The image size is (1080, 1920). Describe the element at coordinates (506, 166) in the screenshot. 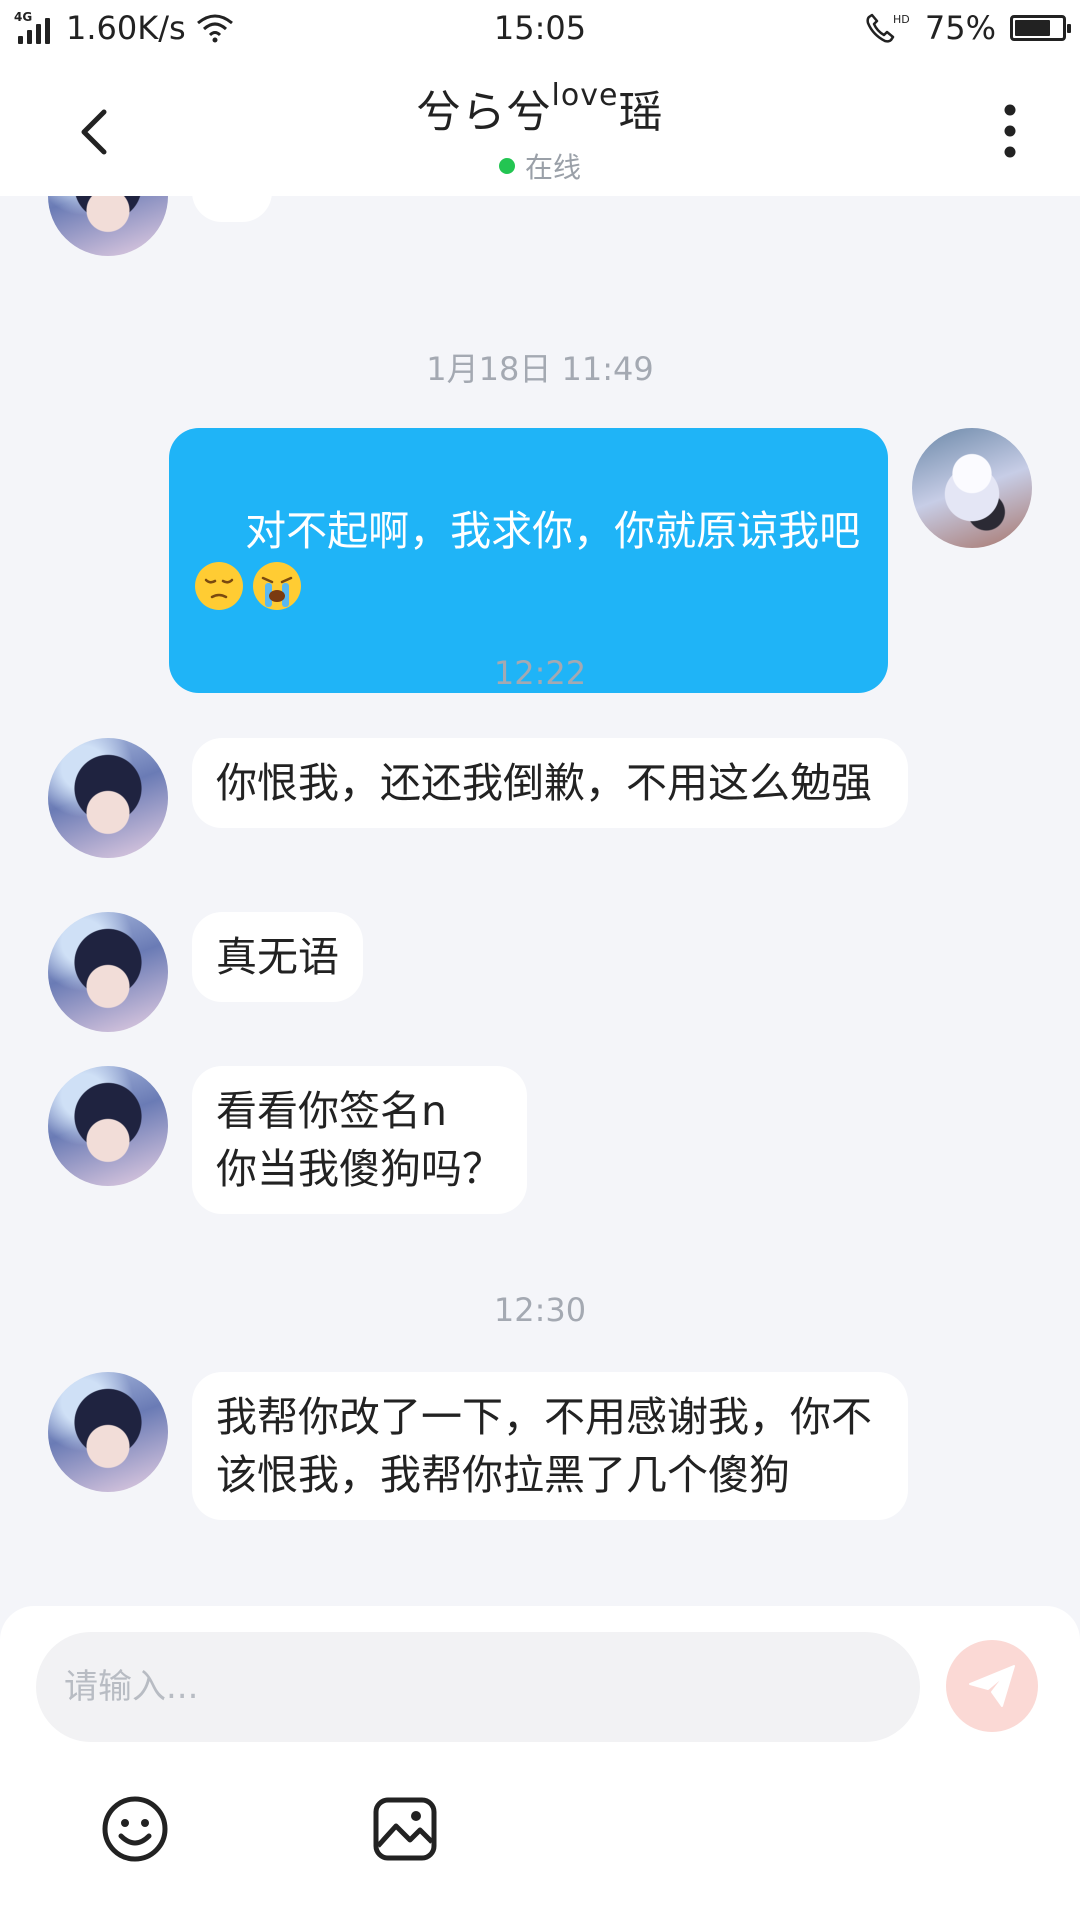

I see `online-dot-icon` at that location.